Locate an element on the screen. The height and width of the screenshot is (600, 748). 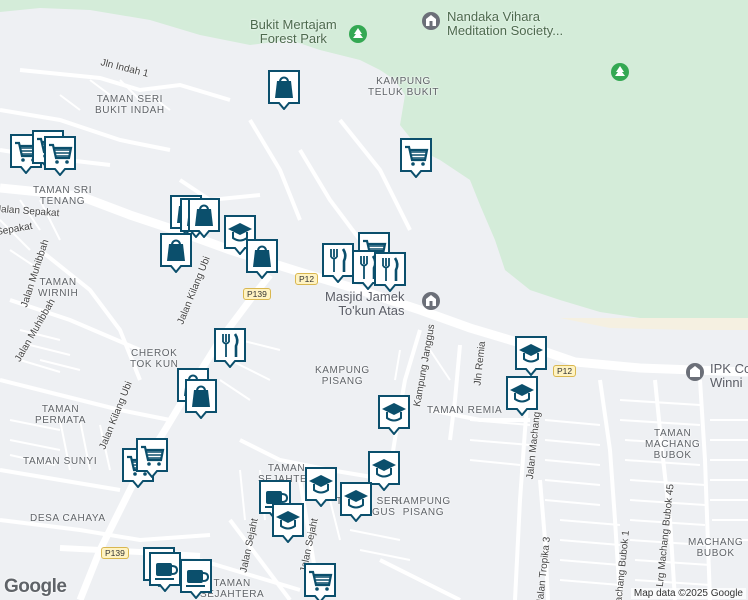
area-label-text: CHEROK TOK KUN is located at coordinates (154, 359).